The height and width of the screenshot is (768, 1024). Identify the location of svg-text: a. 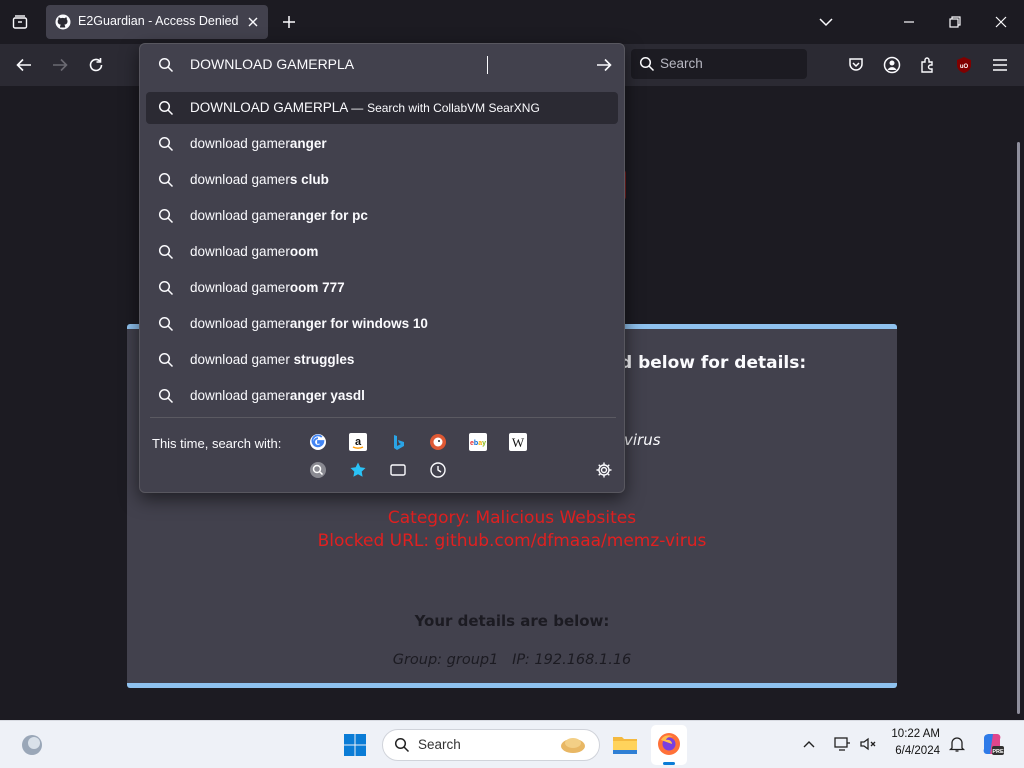
(358, 442).